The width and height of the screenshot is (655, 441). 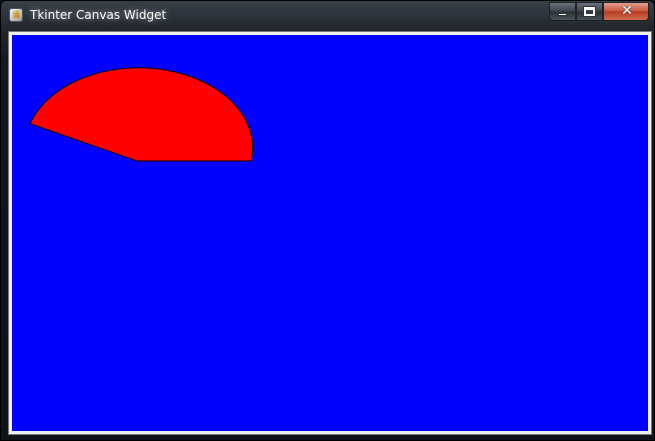 I want to click on close-button: ✕, so click(x=626, y=11).